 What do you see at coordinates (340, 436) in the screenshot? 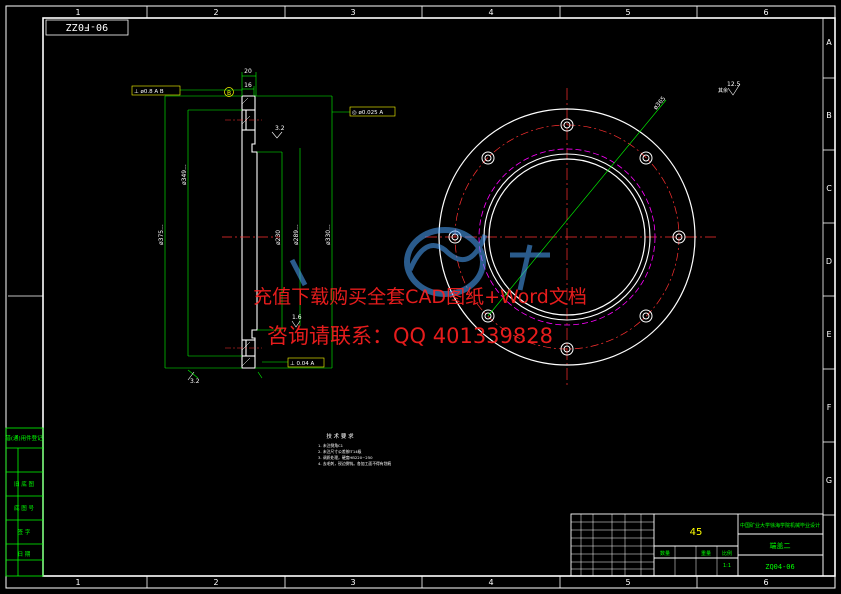
I see `tech-notes-title: 技 术 要 求` at bounding box center [340, 436].